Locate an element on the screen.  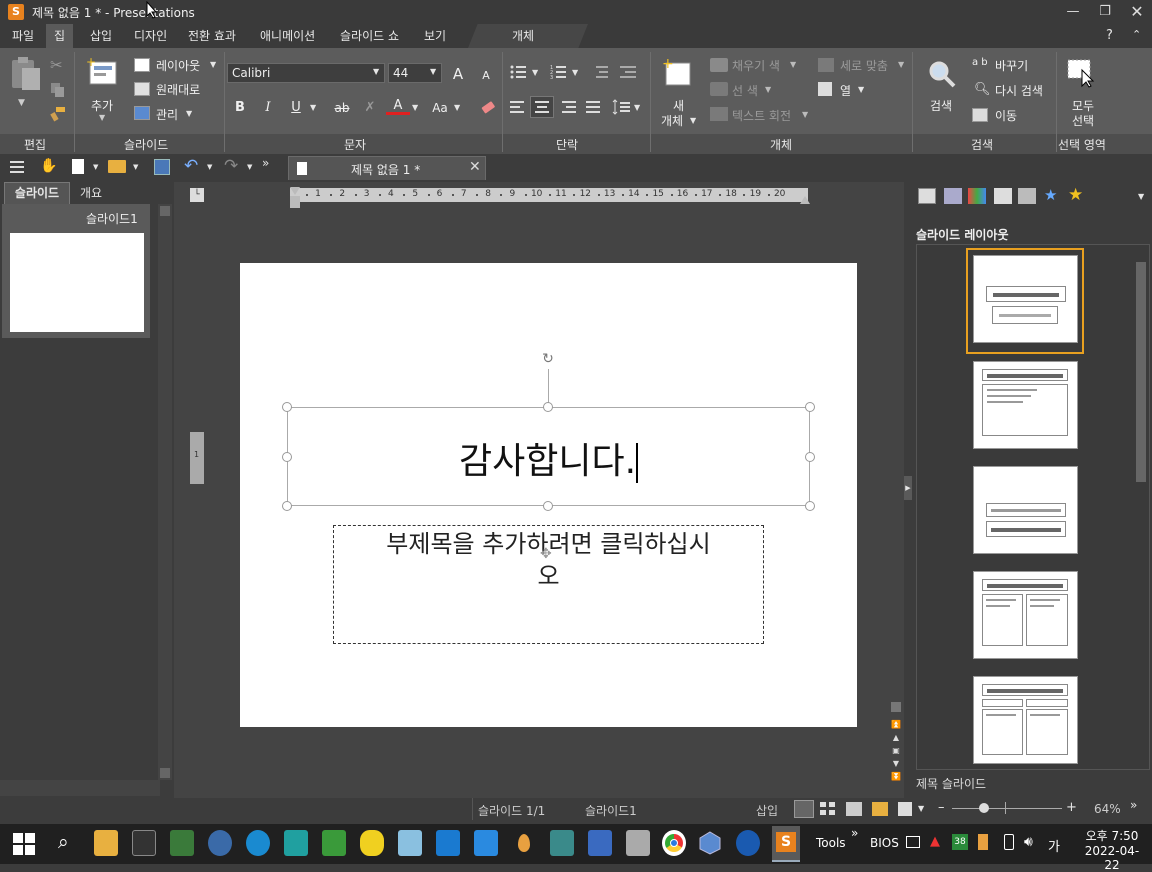
app-logo-icon: S is located at coordinates (16, 12).